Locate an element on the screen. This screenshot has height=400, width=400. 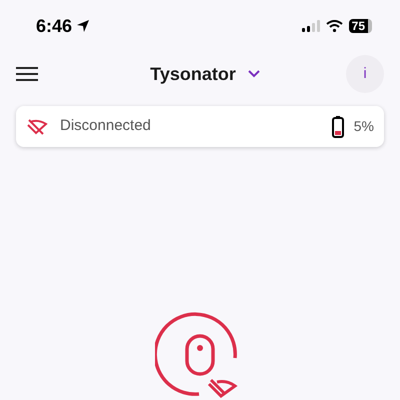
phone-battery: 75 is located at coordinates (360, 26).